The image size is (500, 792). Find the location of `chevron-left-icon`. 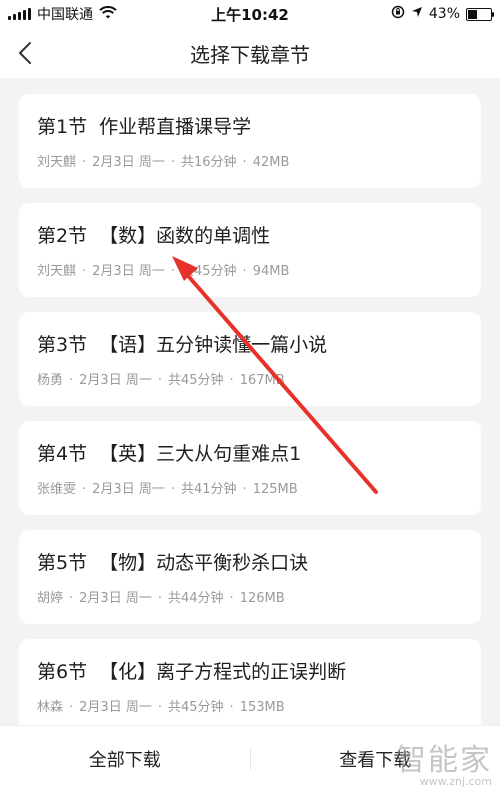

chevron-left-icon is located at coordinates (26, 53).